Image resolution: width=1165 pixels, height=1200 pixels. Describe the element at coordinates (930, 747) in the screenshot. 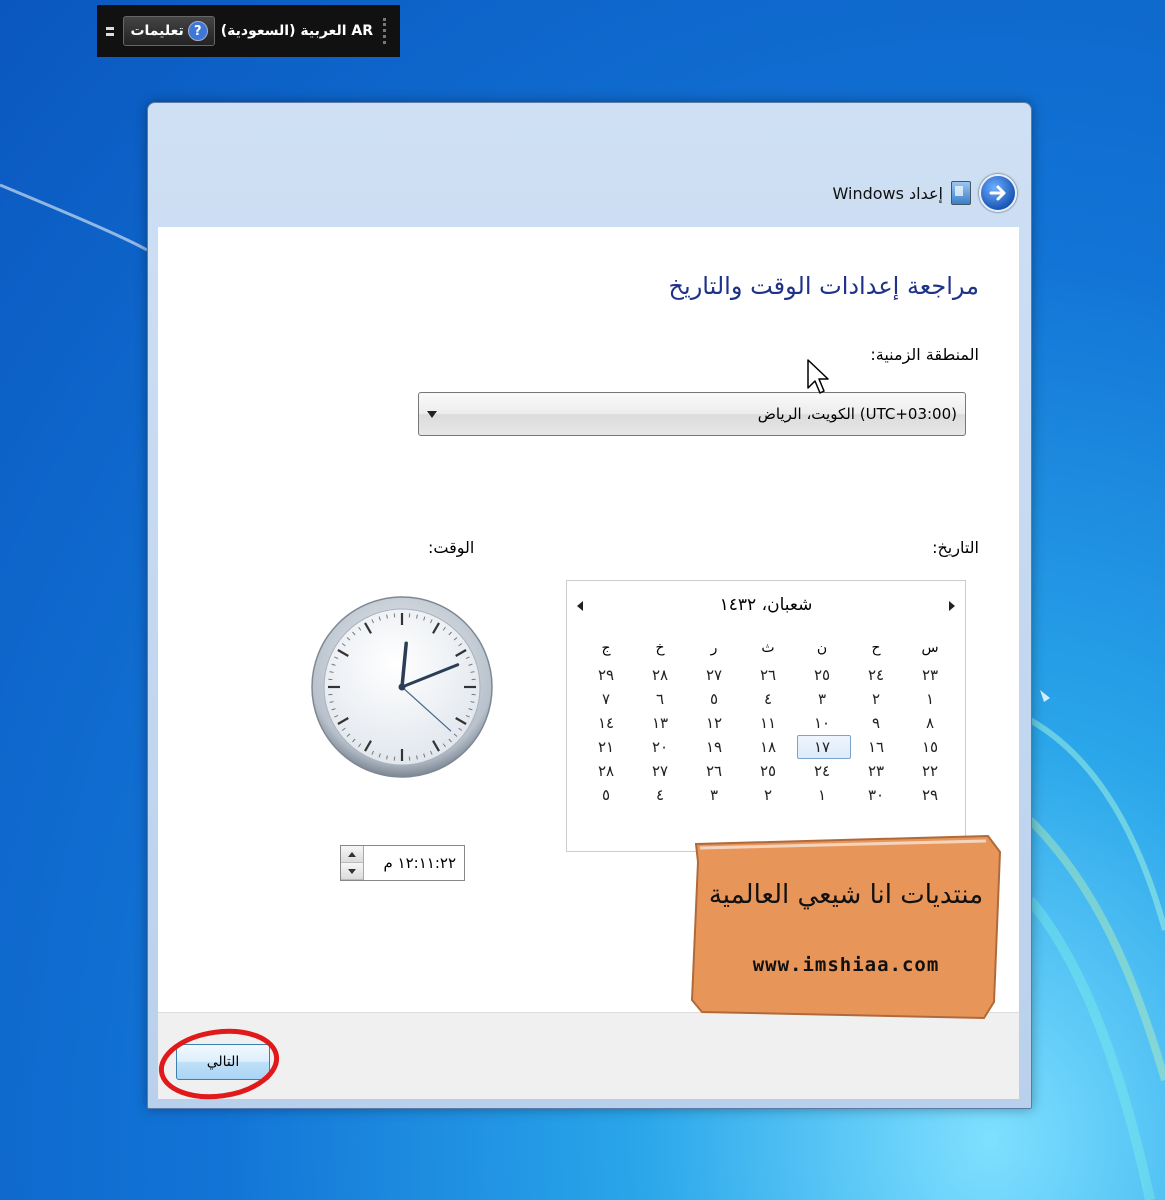

I see `calendar-day: ١٥` at that location.